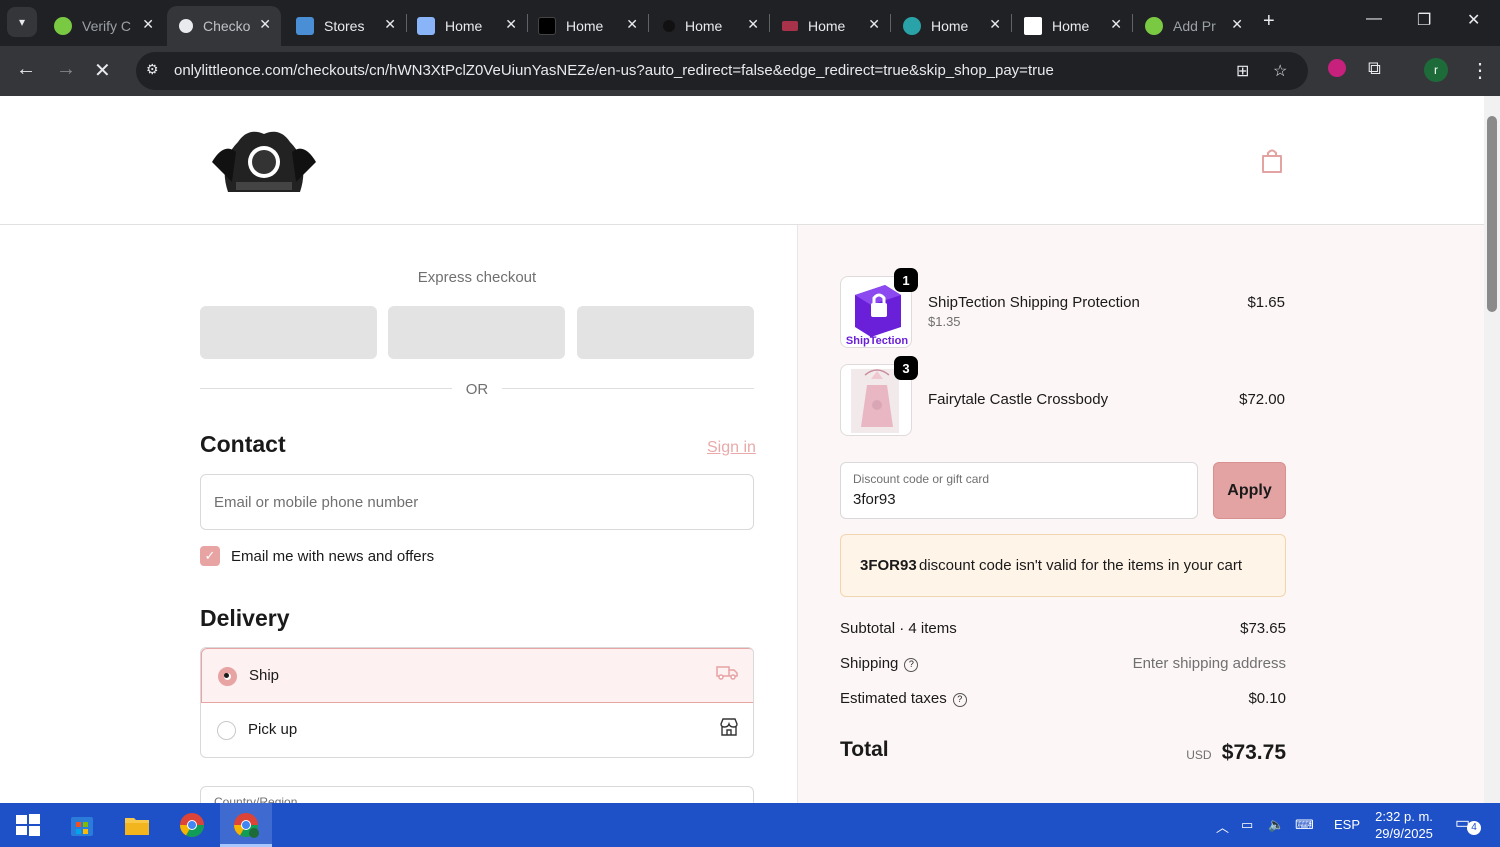 This screenshot has width=1500, height=847. I want to click on close-window-icon: ✕, so click(1473, 20).